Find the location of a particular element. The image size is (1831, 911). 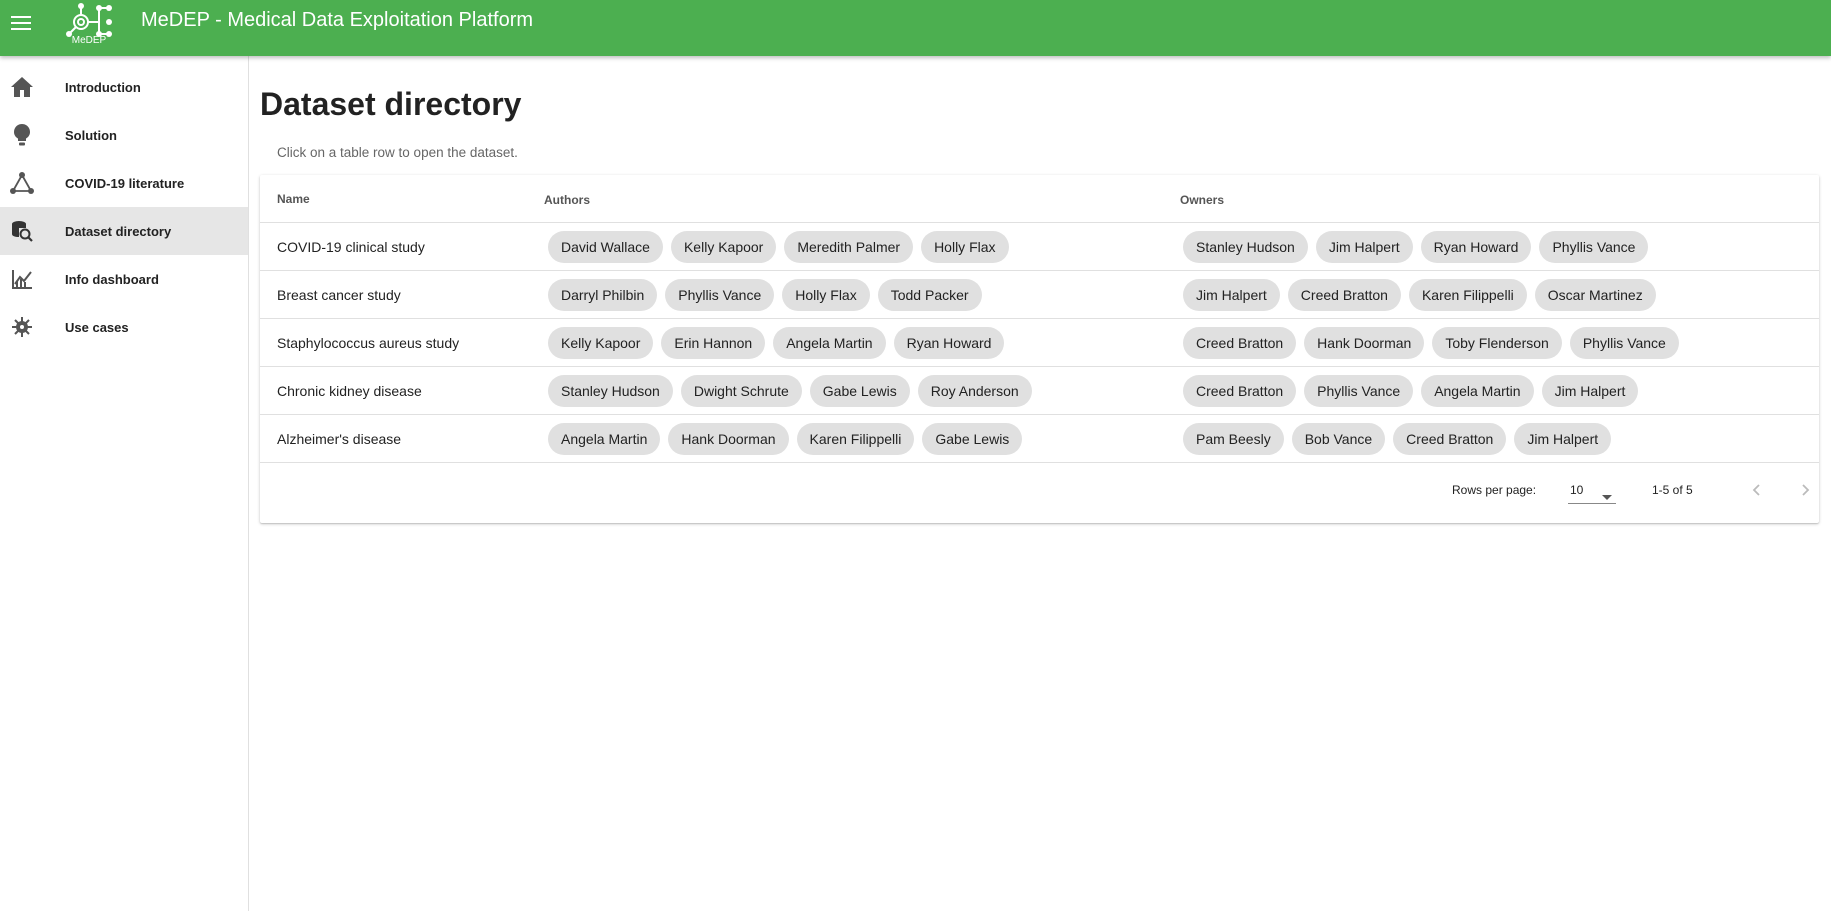

author-chip: David Wallace is located at coordinates (605, 247).